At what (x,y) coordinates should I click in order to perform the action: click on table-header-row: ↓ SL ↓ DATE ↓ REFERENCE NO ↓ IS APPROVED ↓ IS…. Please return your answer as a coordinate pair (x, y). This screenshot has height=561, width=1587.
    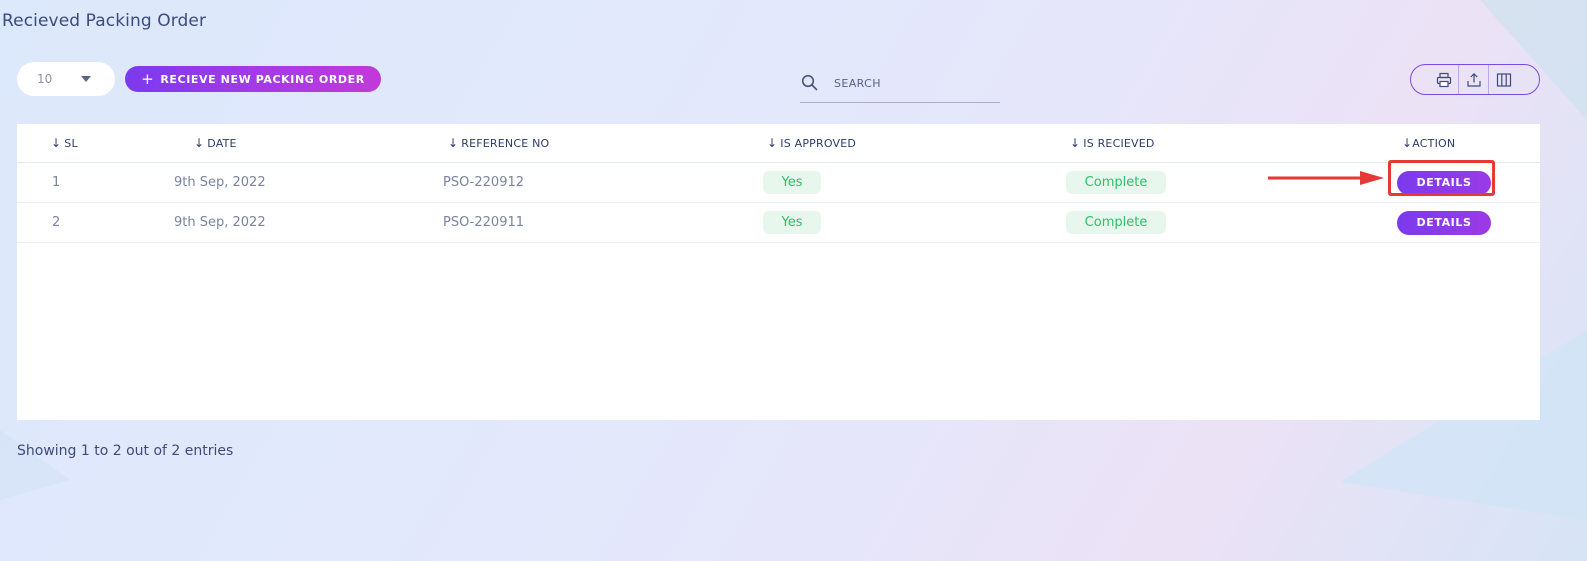
    Looking at the image, I should click on (778, 143).